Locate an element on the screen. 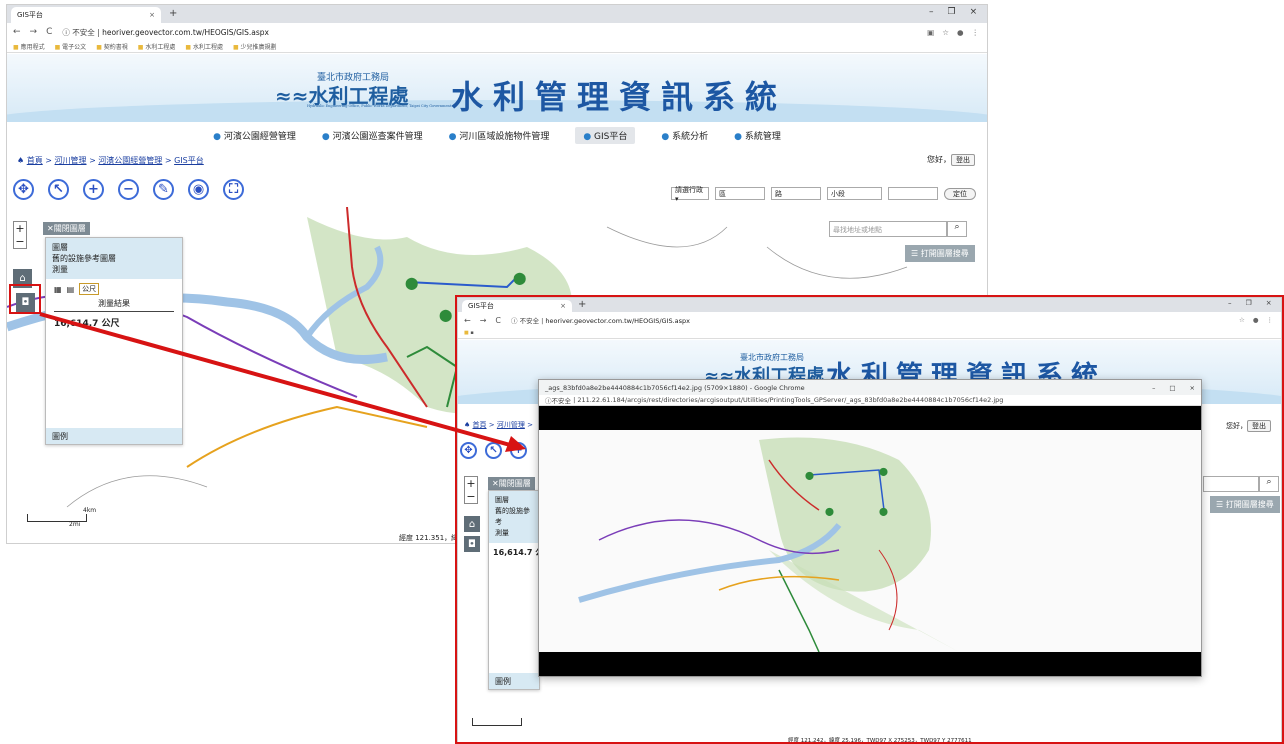 This screenshot has width=1284, height=744. system-title: 水利管理資訊系統 is located at coordinates (619, 97).